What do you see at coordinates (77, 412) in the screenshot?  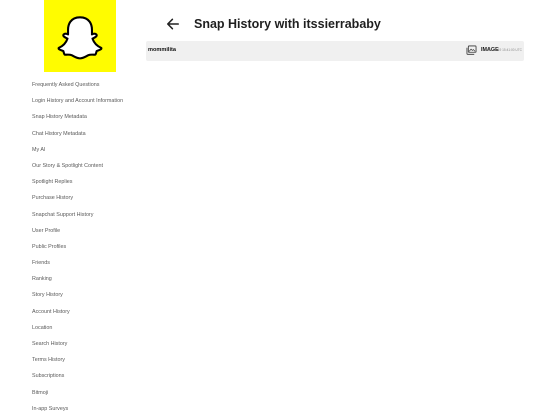 I see `sidebar-item-in-app-surveys: In-app Surveys` at bounding box center [77, 412].